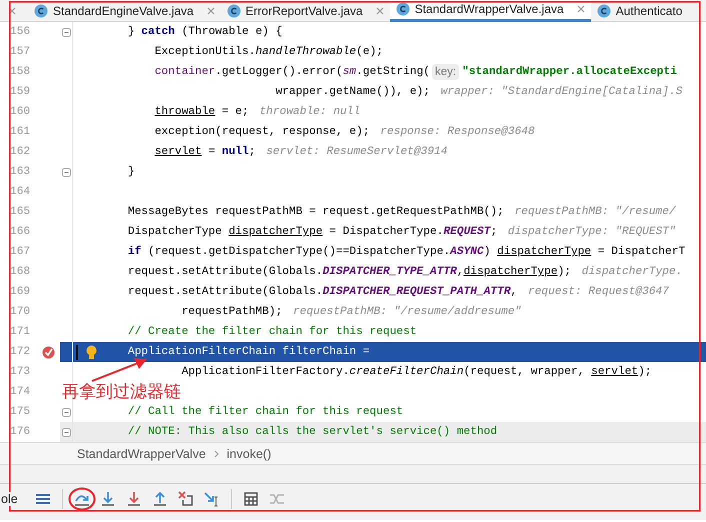 Image resolution: width=706 pixels, height=522 pixels. What do you see at coordinates (20, 172) in the screenshot?
I see `line-number: 163` at bounding box center [20, 172].